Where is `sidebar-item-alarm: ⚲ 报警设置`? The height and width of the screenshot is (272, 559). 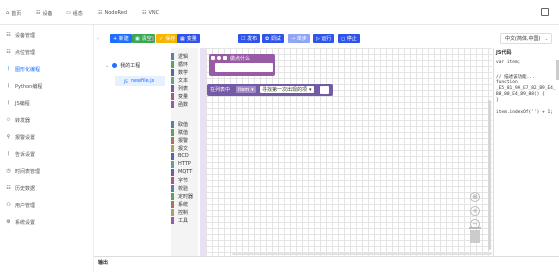
sidebar-item-alarm: ⚲ 报警设置 is located at coordinates (20, 137).